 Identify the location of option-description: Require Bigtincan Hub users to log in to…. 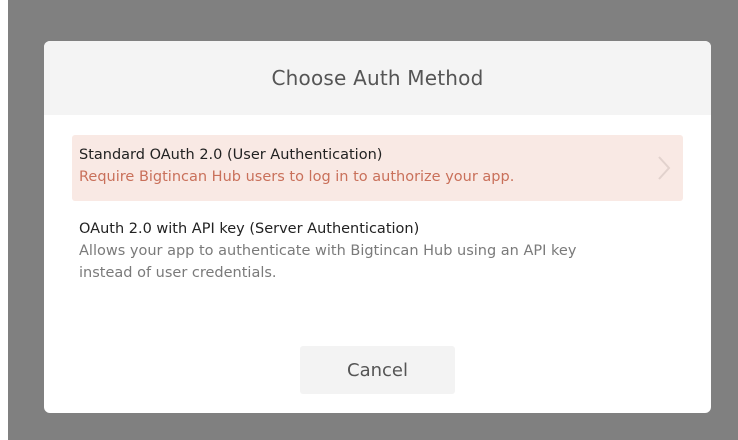
(297, 177).